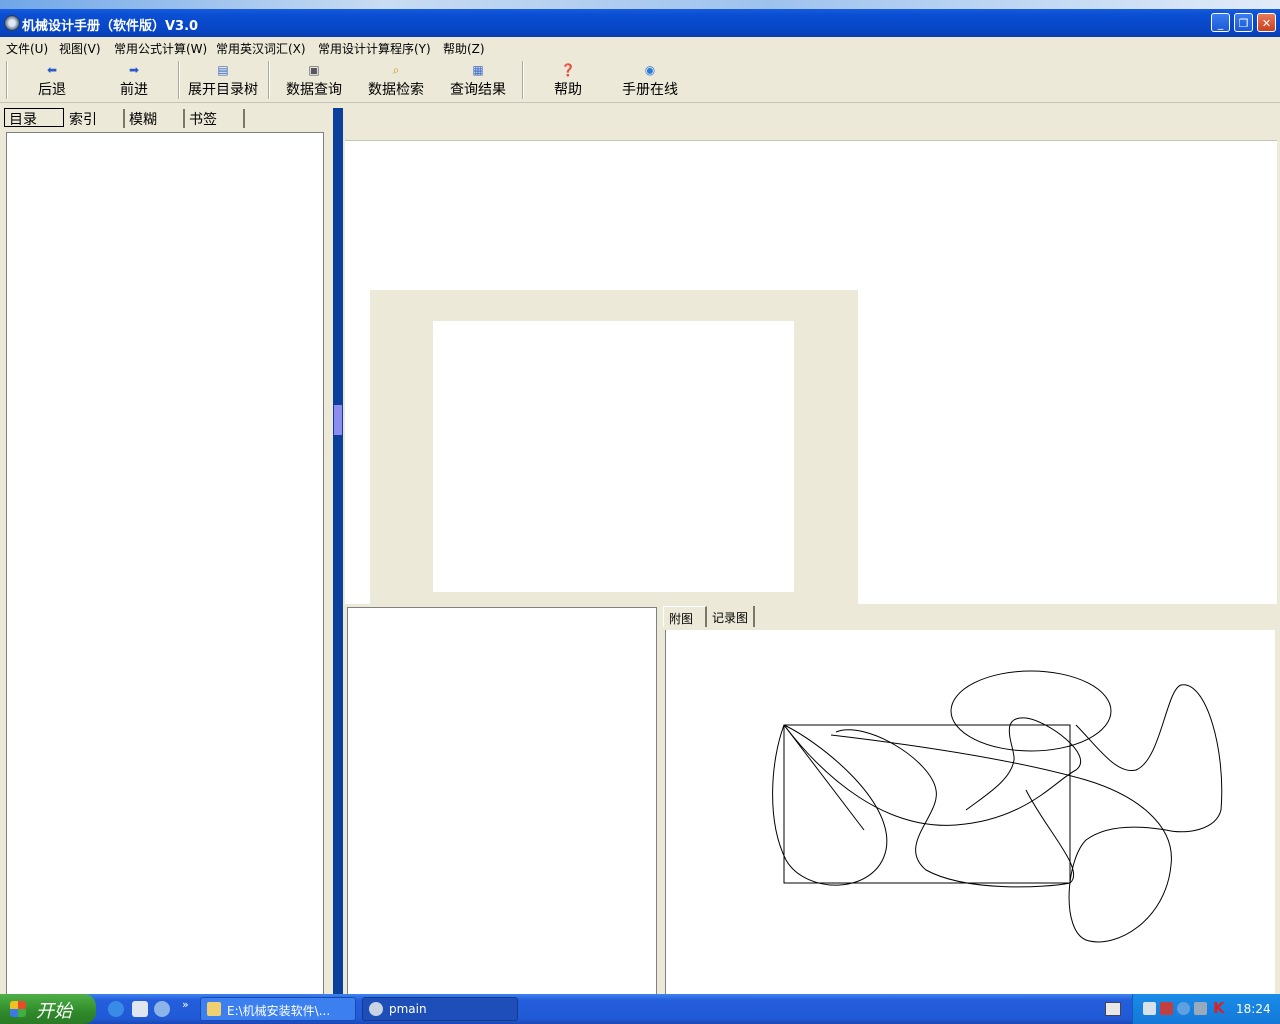  I want to click on tab-record-figure: 记录图, so click(731, 616).